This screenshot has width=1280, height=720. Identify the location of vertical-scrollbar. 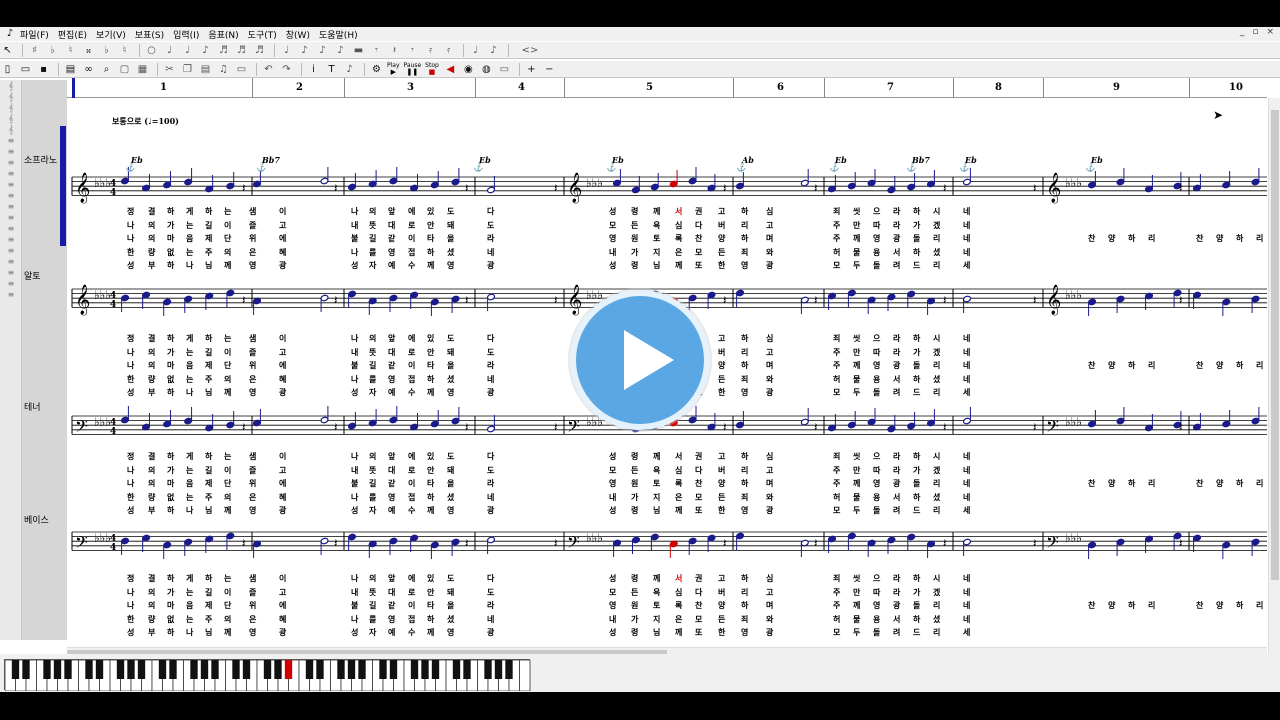
(1274, 385).